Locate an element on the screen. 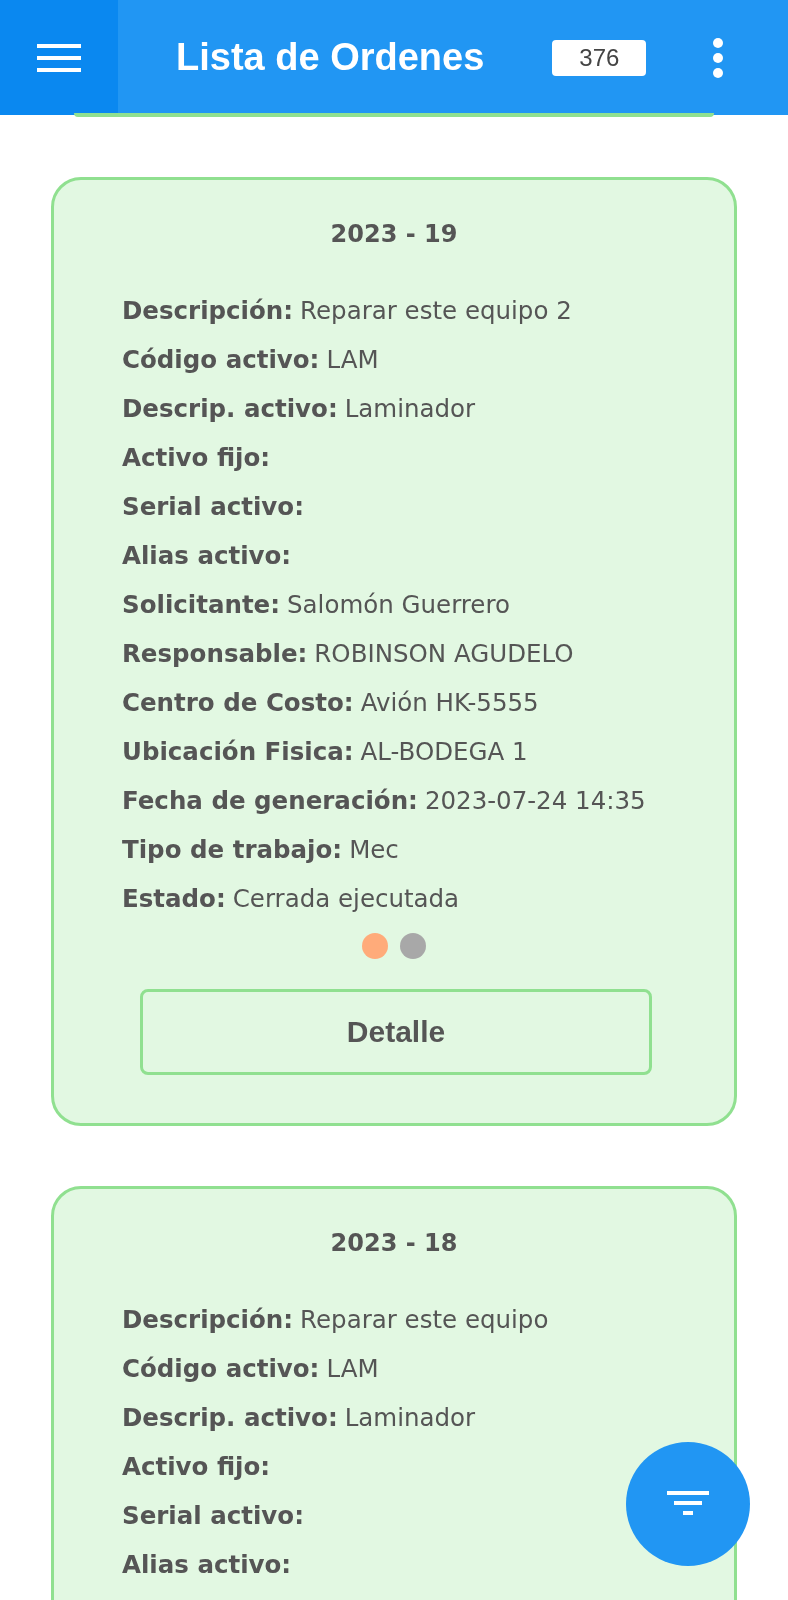 The image size is (788, 1600). detail-button: Detalle is located at coordinates (396, 1032).